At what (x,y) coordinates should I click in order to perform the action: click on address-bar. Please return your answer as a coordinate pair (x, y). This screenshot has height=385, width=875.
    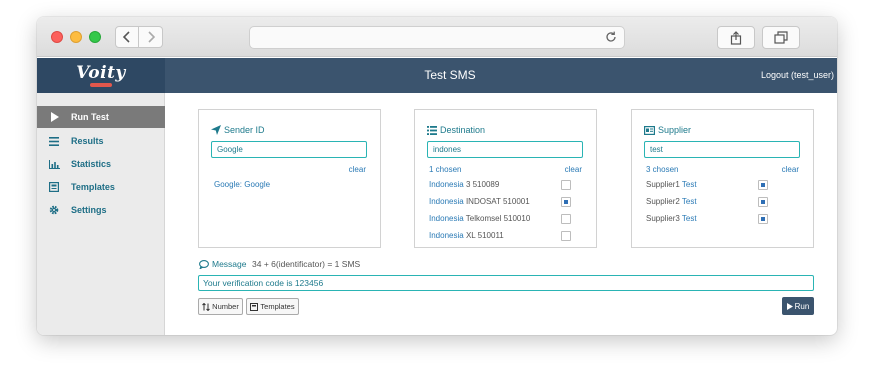
    Looking at the image, I should click on (437, 37).